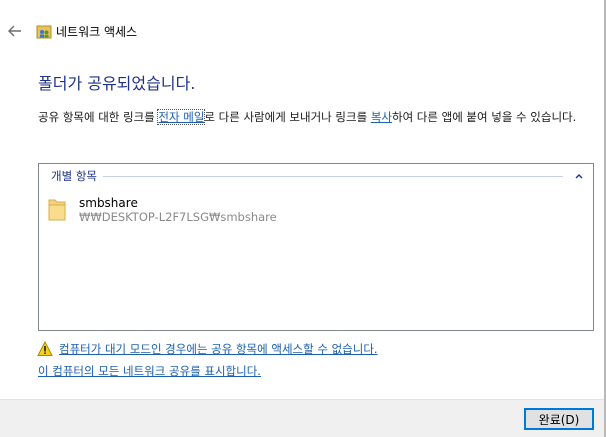 The width and height of the screenshot is (606, 437). I want to click on warning-icon, so click(45, 348).